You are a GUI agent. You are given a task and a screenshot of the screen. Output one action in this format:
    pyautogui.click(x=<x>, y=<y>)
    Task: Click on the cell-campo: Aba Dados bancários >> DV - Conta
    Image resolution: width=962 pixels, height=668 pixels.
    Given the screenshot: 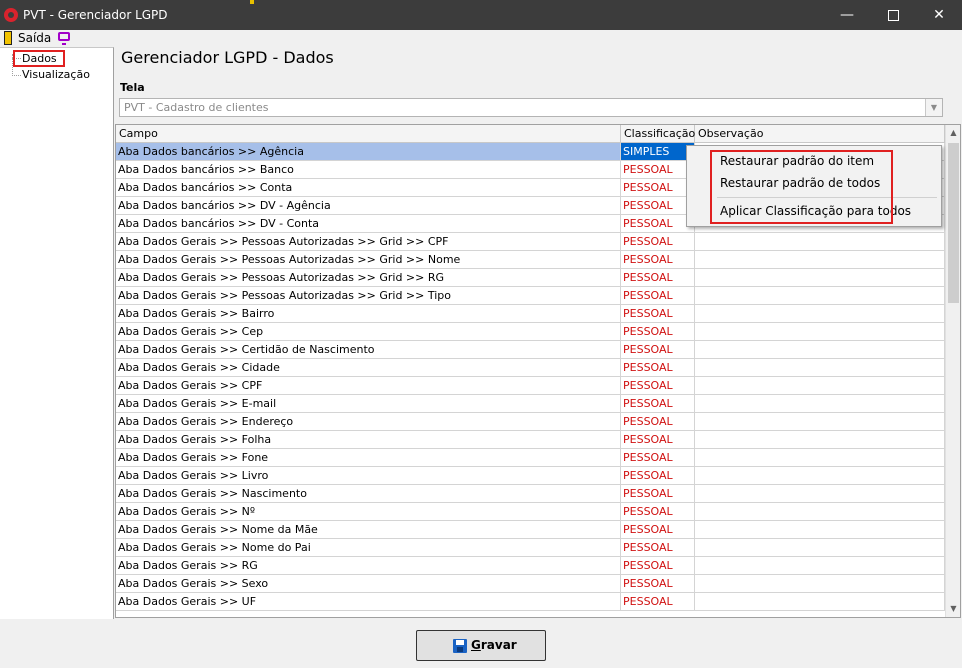 What is the action you would take?
    pyautogui.click(x=368, y=224)
    